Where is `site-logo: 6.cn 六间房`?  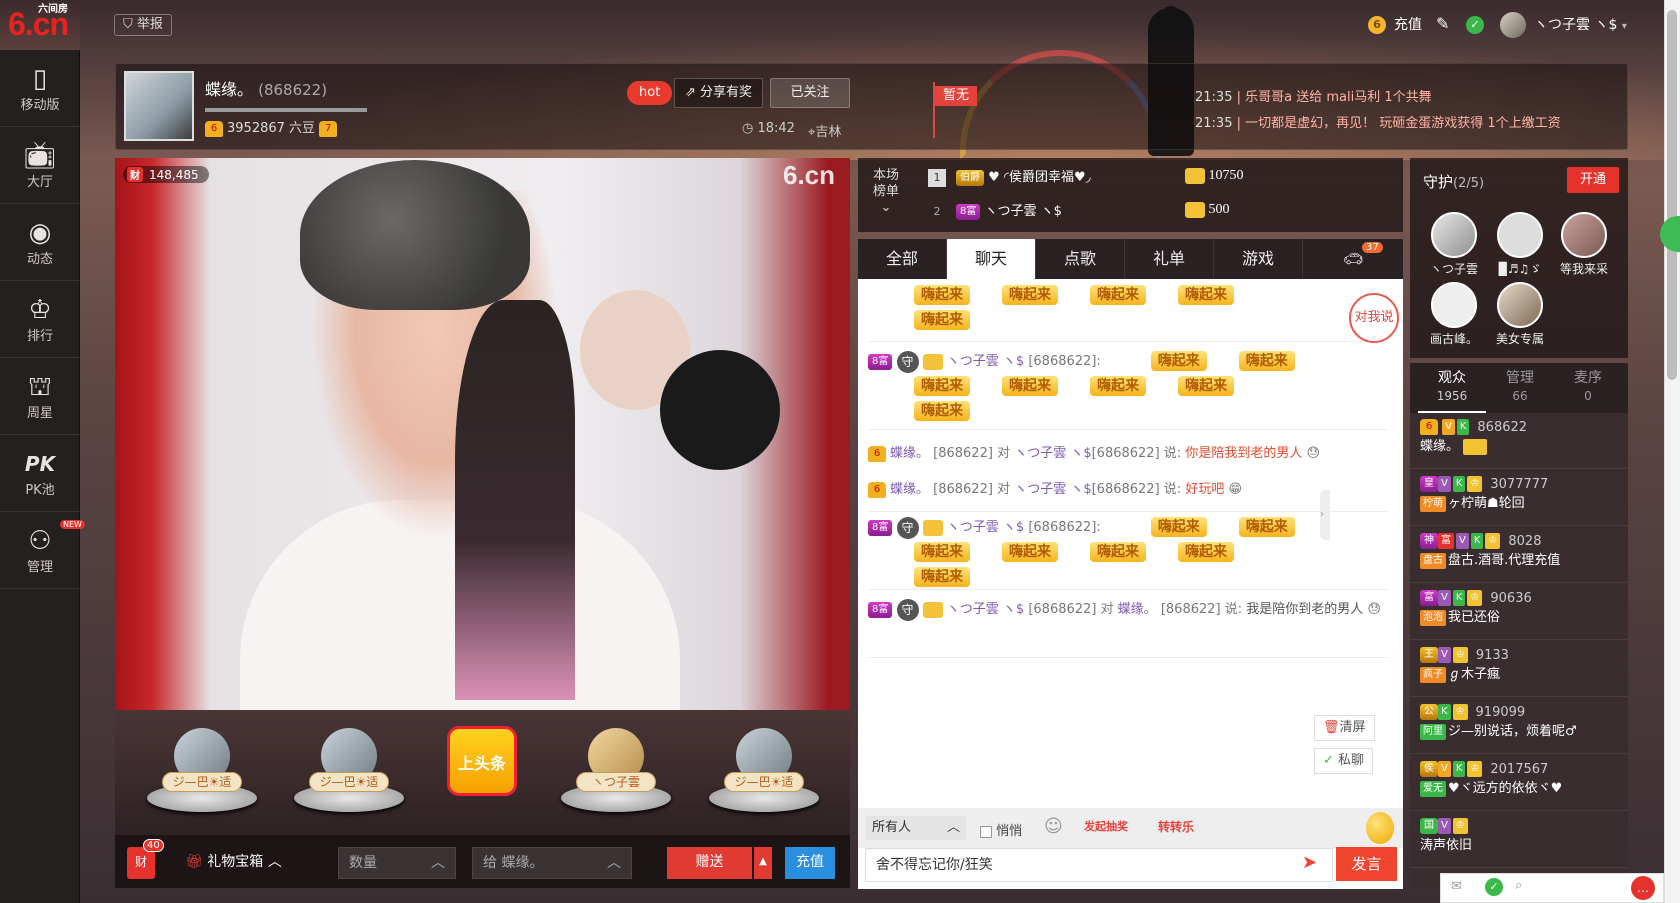
site-logo: 6.cn 六间房 is located at coordinates (38, 23).